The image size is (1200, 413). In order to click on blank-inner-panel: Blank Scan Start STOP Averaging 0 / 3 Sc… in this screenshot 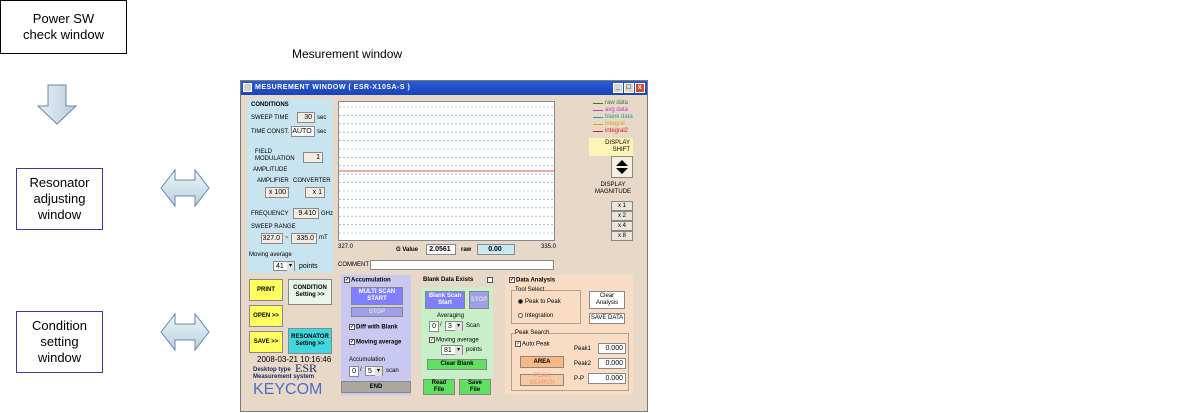, I will do `click(457, 333)`.